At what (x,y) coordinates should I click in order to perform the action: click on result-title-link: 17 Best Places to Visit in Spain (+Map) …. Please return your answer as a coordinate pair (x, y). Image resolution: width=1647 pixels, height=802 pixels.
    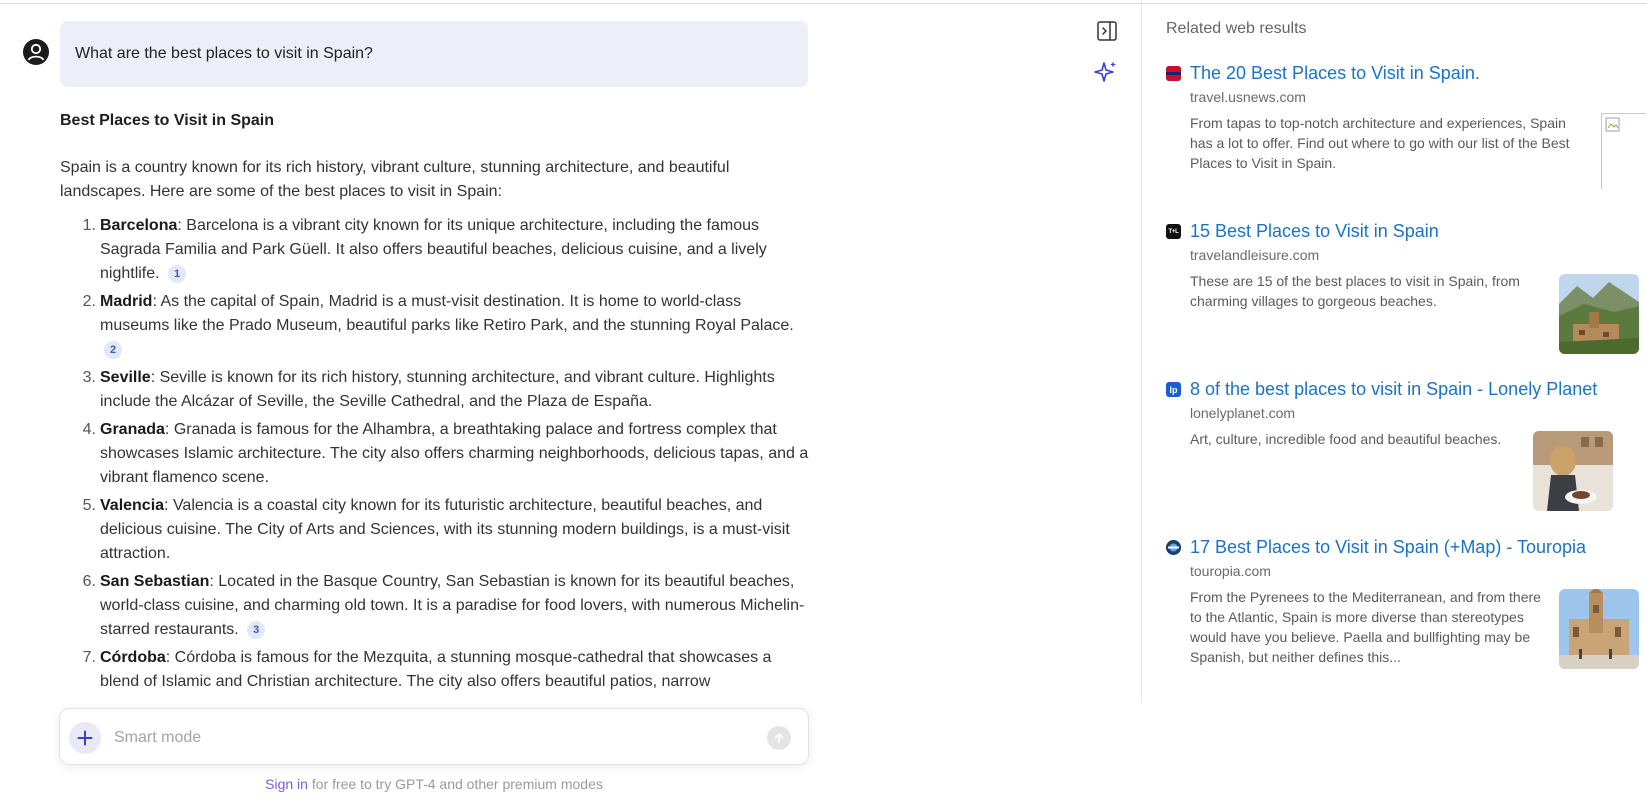
    Looking at the image, I should click on (1388, 547).